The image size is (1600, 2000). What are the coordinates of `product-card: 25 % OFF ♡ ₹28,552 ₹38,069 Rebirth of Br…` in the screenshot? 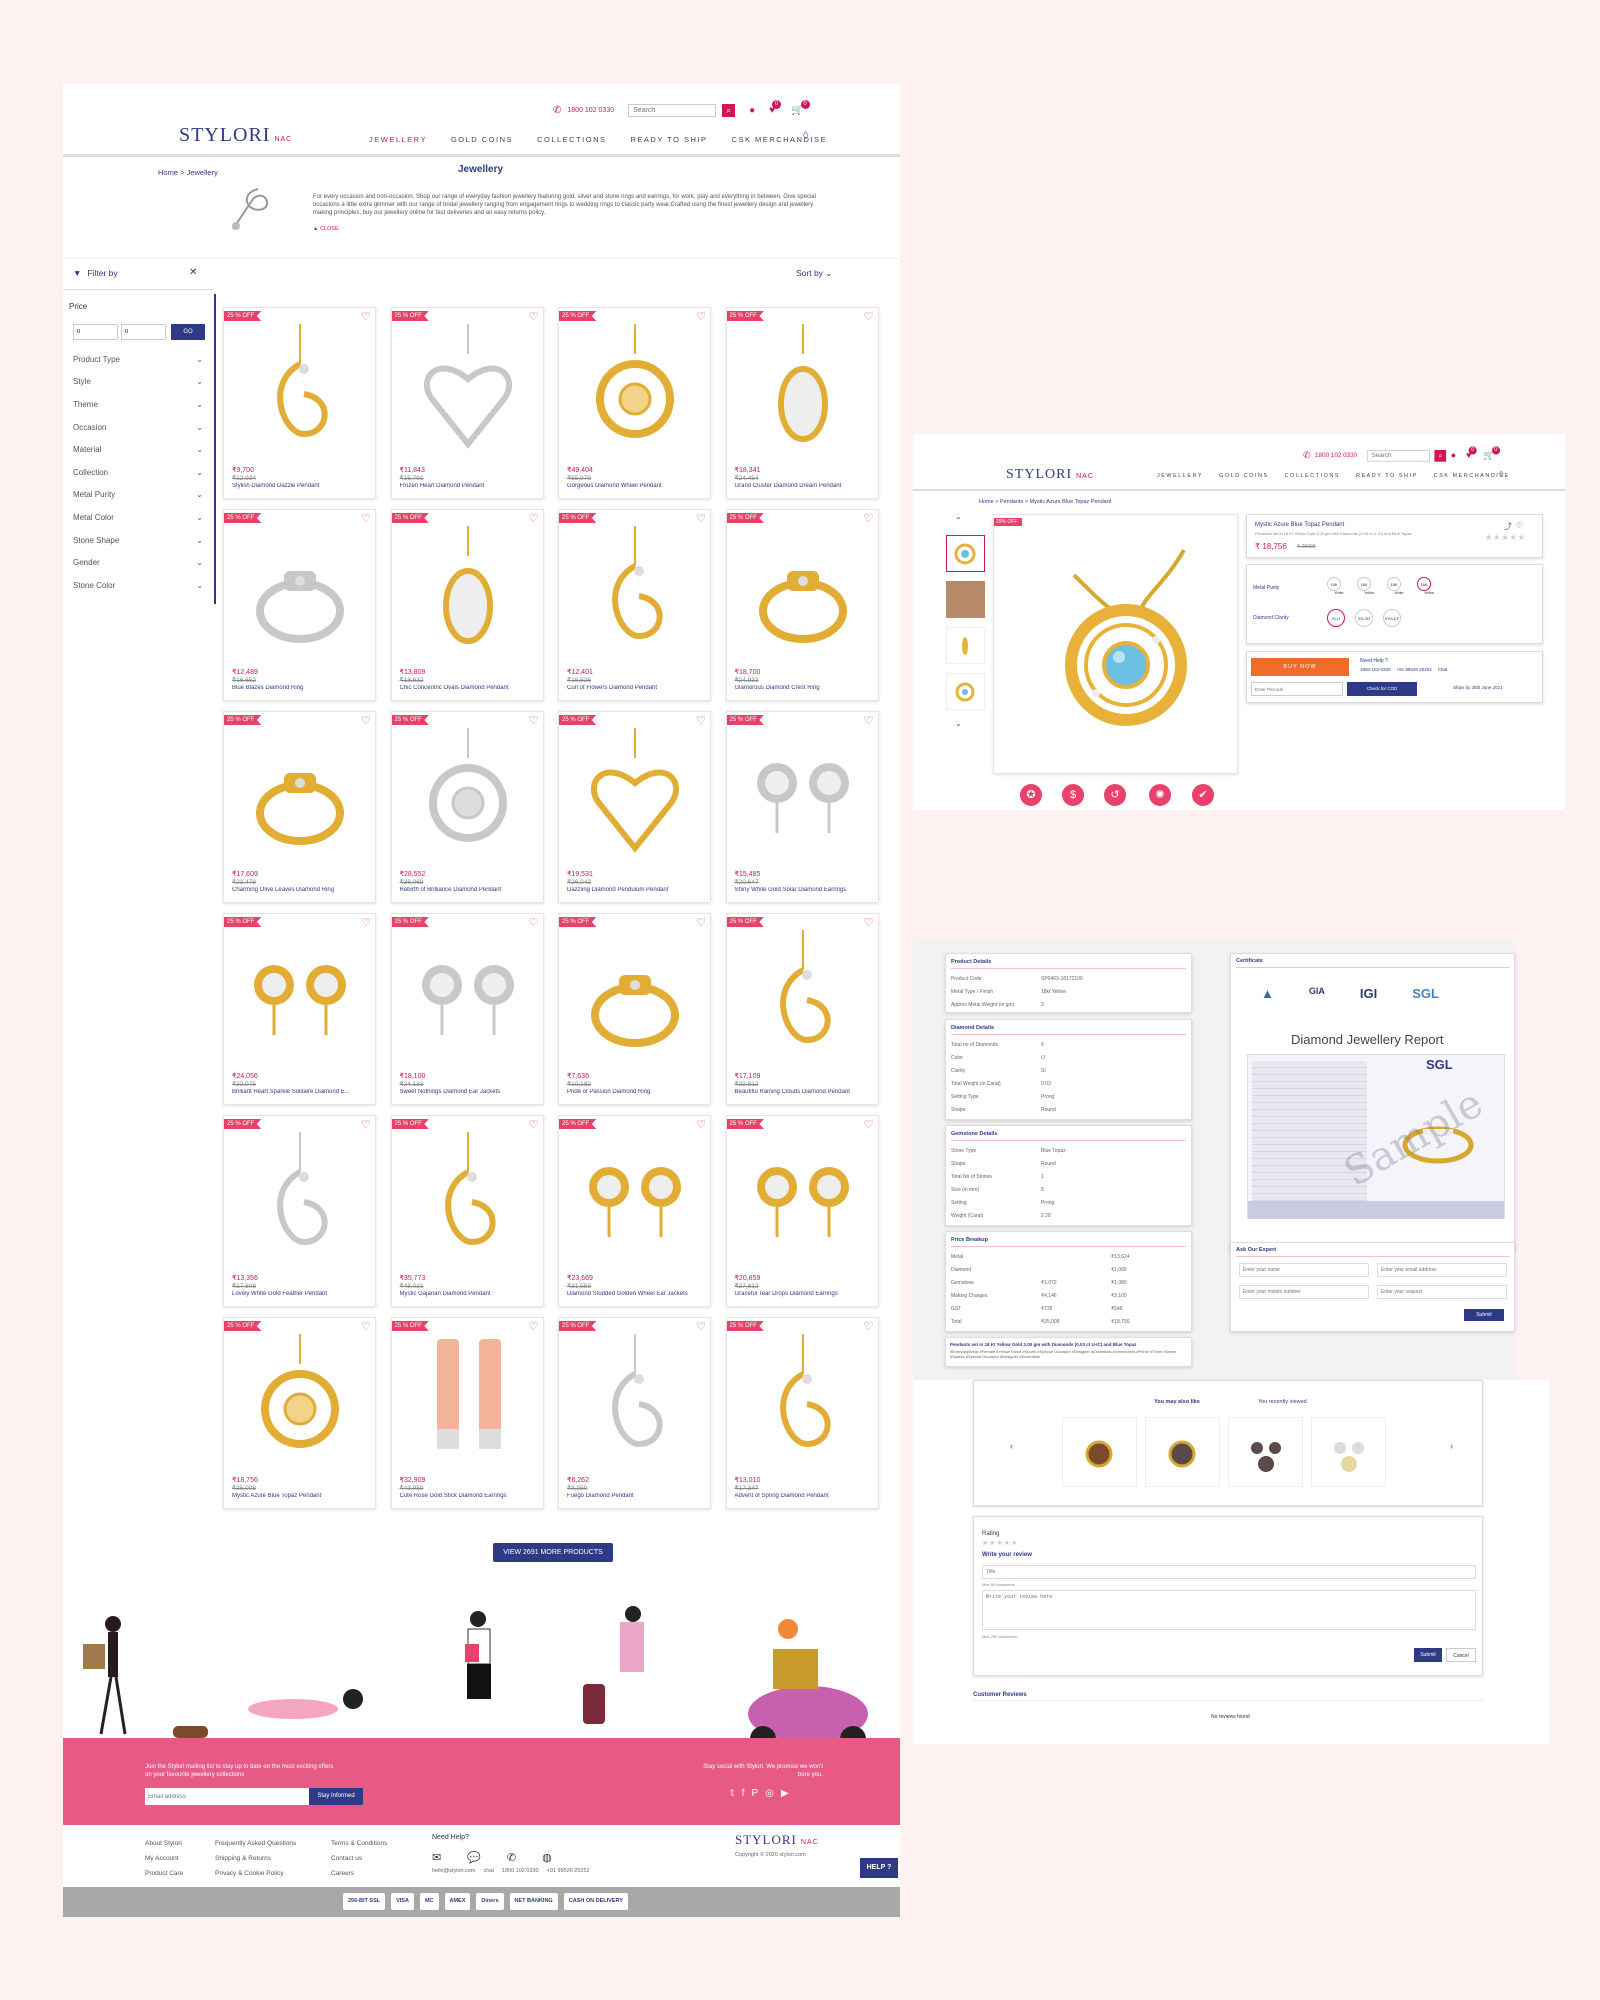 It's located at (467, 807).